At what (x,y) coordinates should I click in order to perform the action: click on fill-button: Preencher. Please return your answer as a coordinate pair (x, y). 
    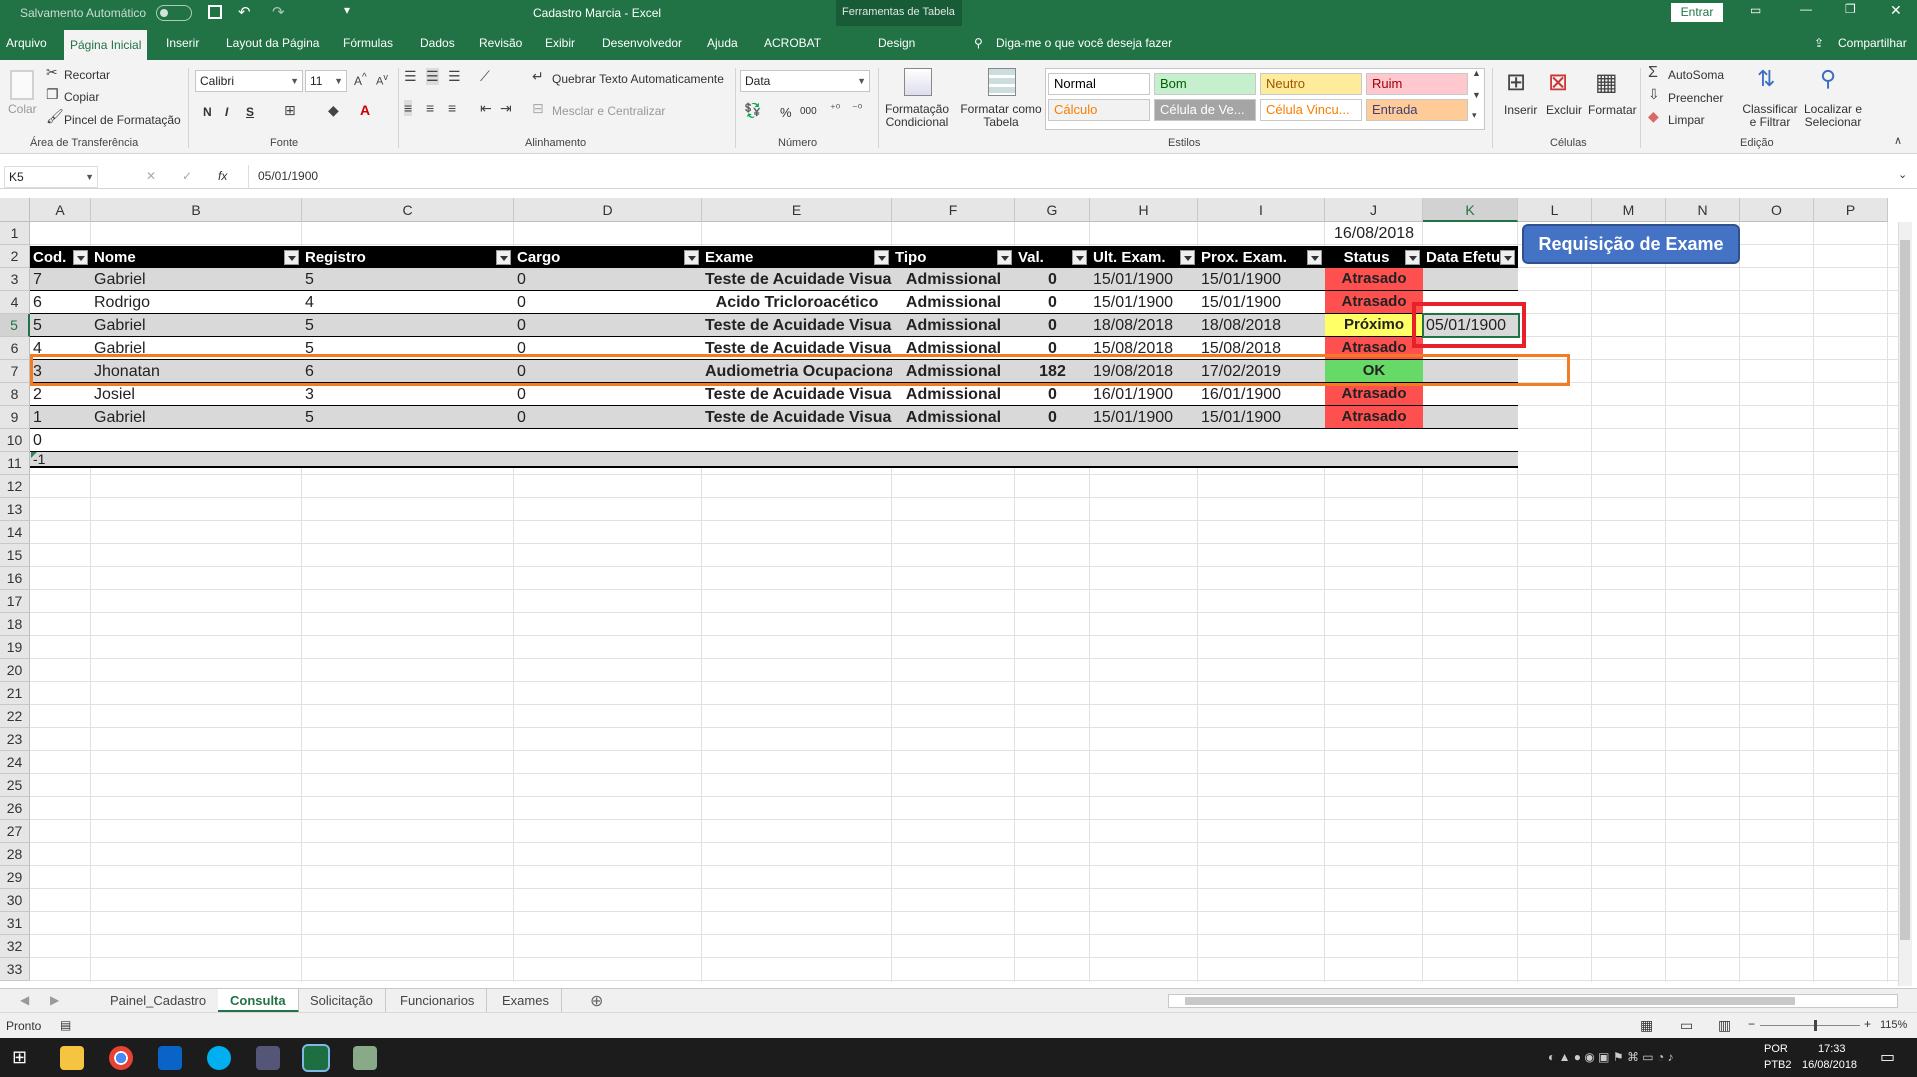
    Looking at the image, I should click on (1695, 98).